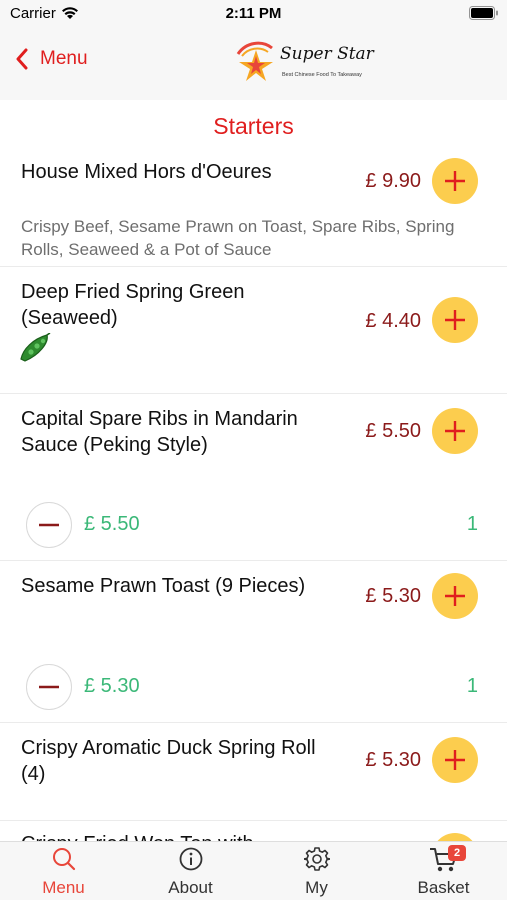  What do you see at coordinates (393, 181) in the screenshot?
I see `item-price: £ 9.90` at bounding box center [393, 181].